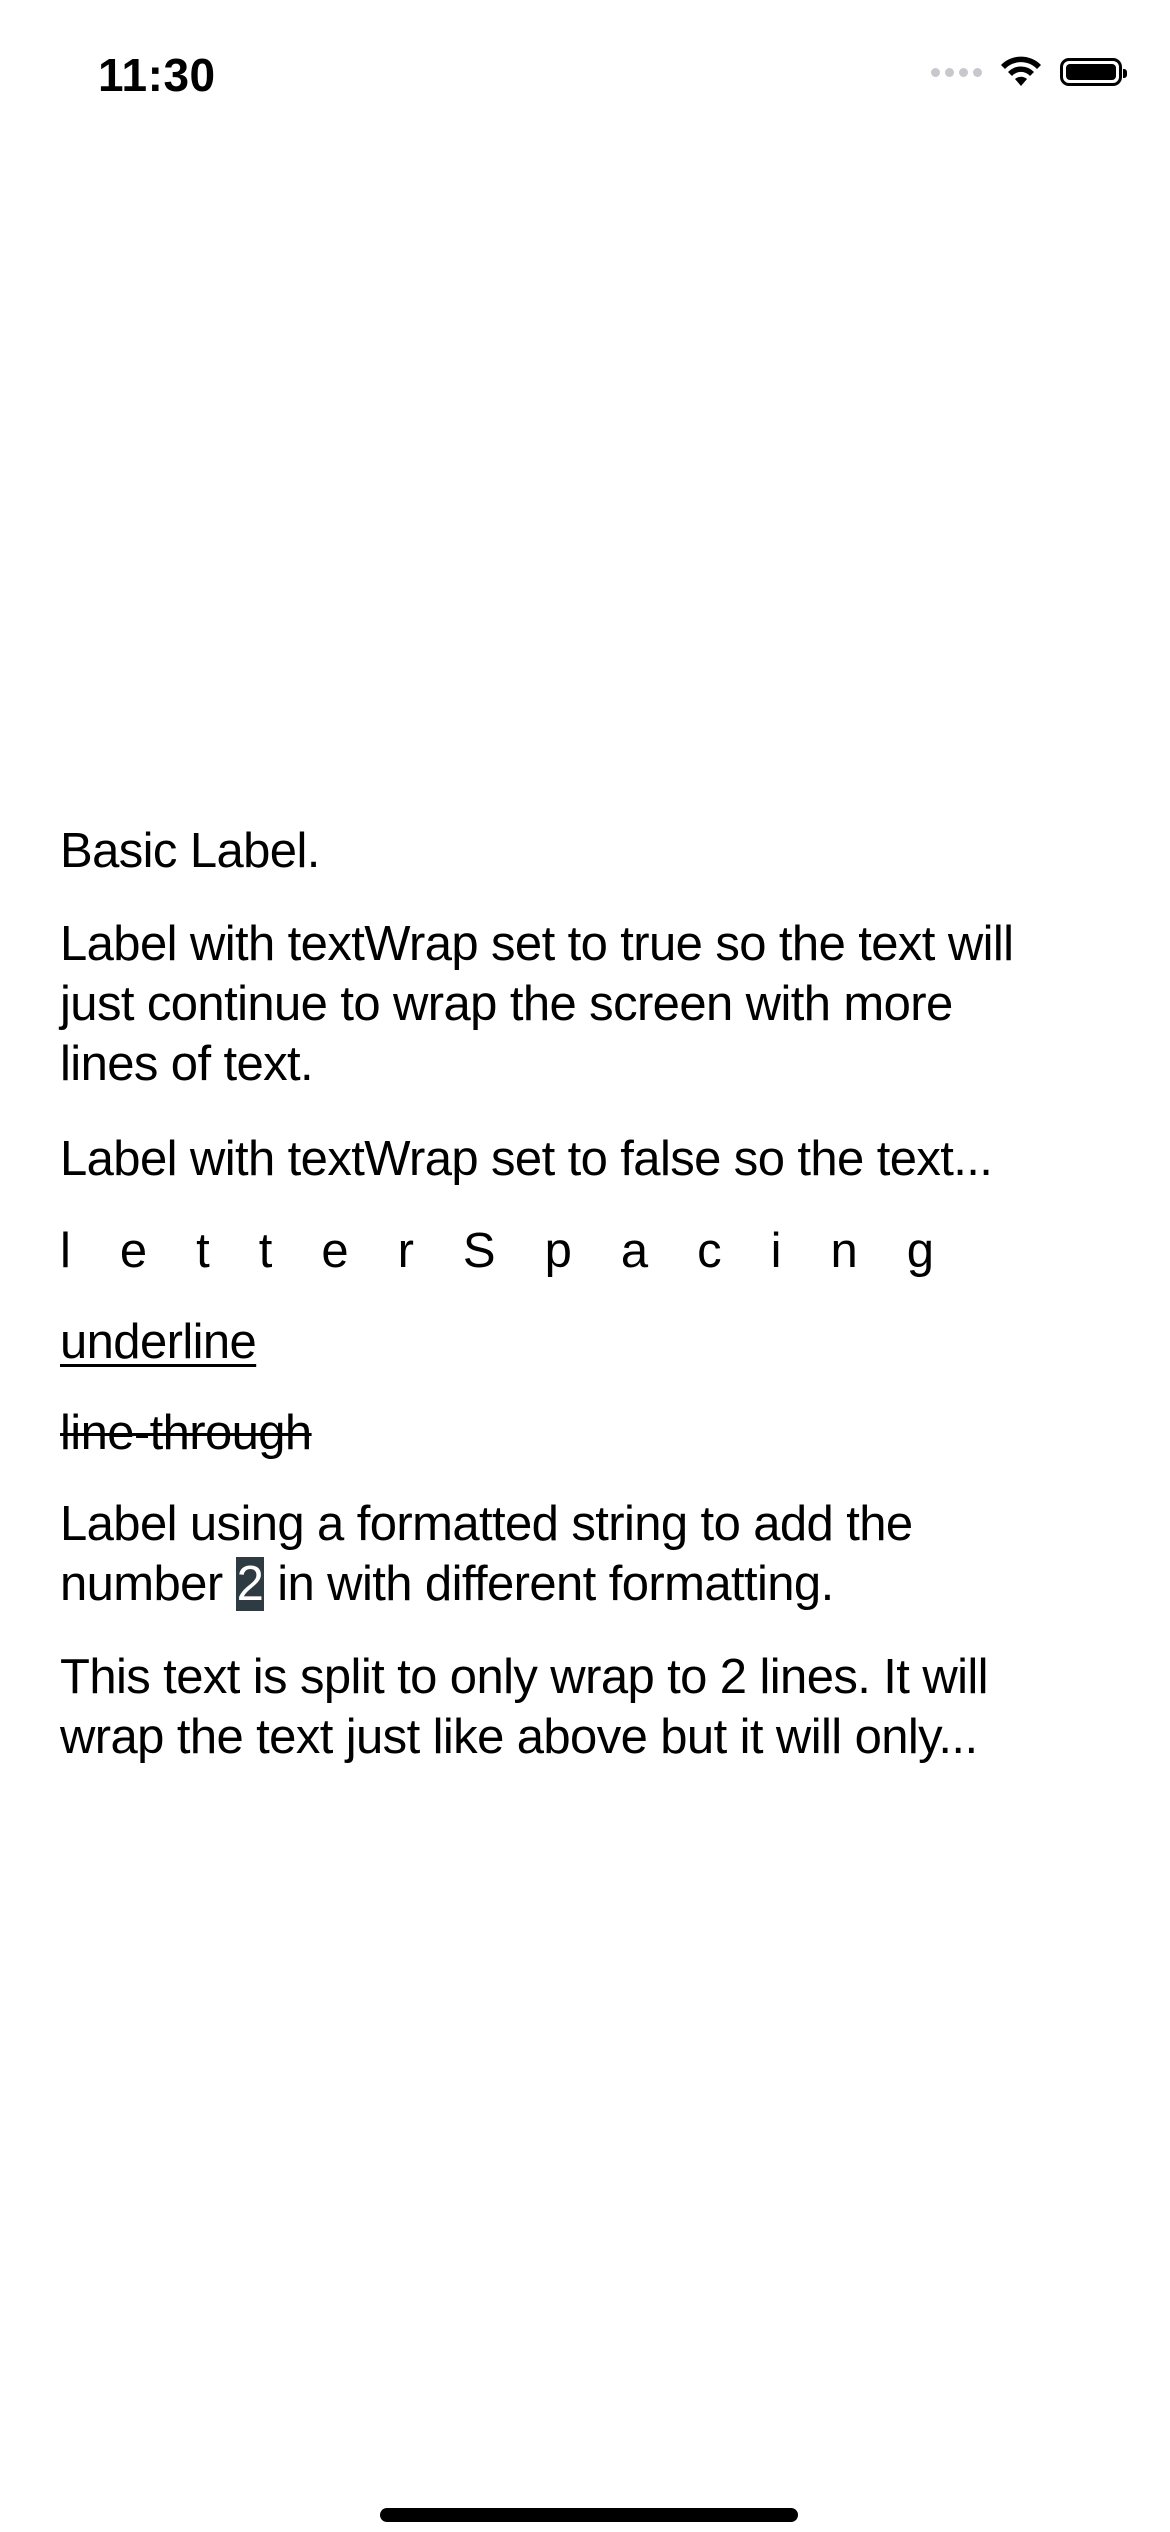 Image resolution: width=1170 pixels, height=2532 pixels. Describe the element at coordinates (522, 1251) in the screenshot. I see `letter-spacing-label: letterSpacing` at that location.